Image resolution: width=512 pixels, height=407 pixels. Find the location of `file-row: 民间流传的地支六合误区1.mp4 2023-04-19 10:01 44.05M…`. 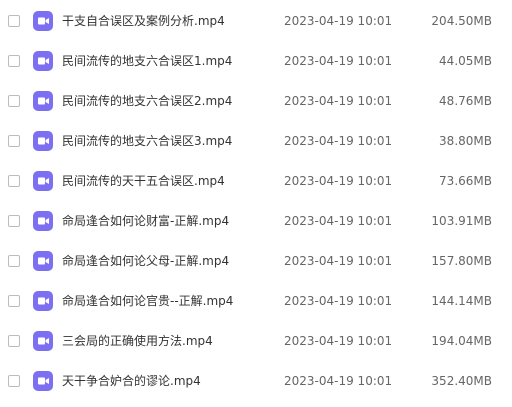

file-row: 民间流传的地支六合误区1.mp4 2023-04-19 10:01 44.05M… is located at coordinates (256, 62).